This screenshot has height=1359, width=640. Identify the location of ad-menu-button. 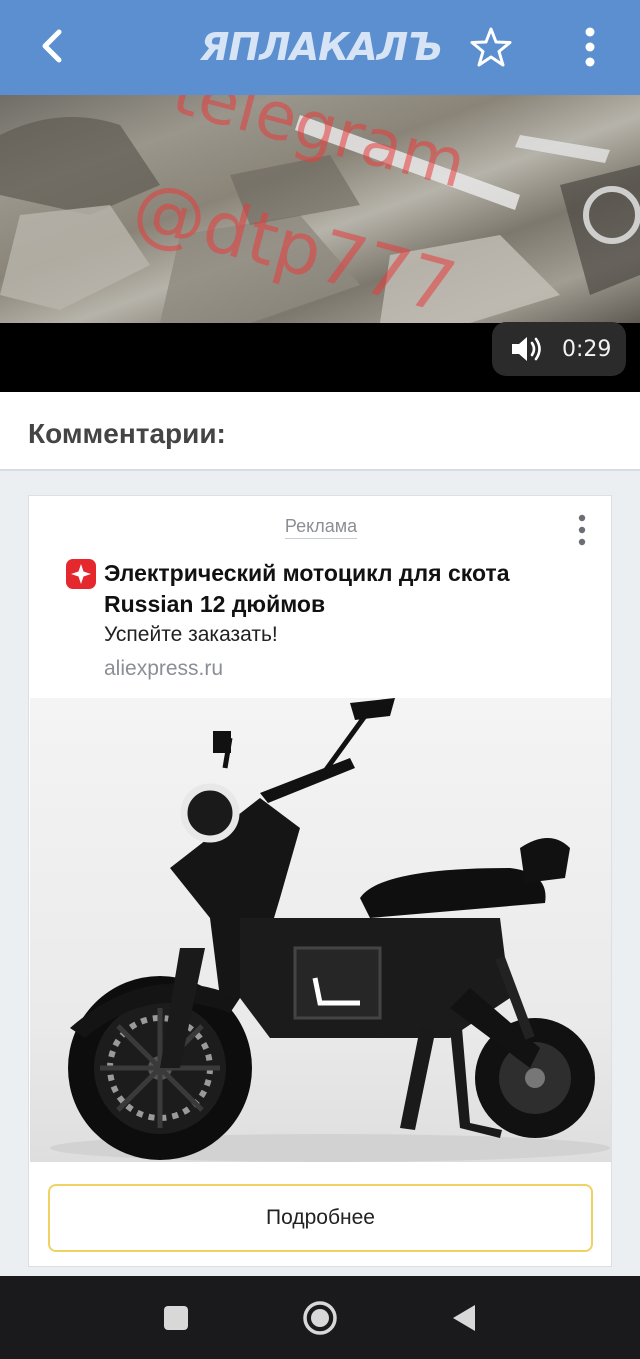
(582, 530).